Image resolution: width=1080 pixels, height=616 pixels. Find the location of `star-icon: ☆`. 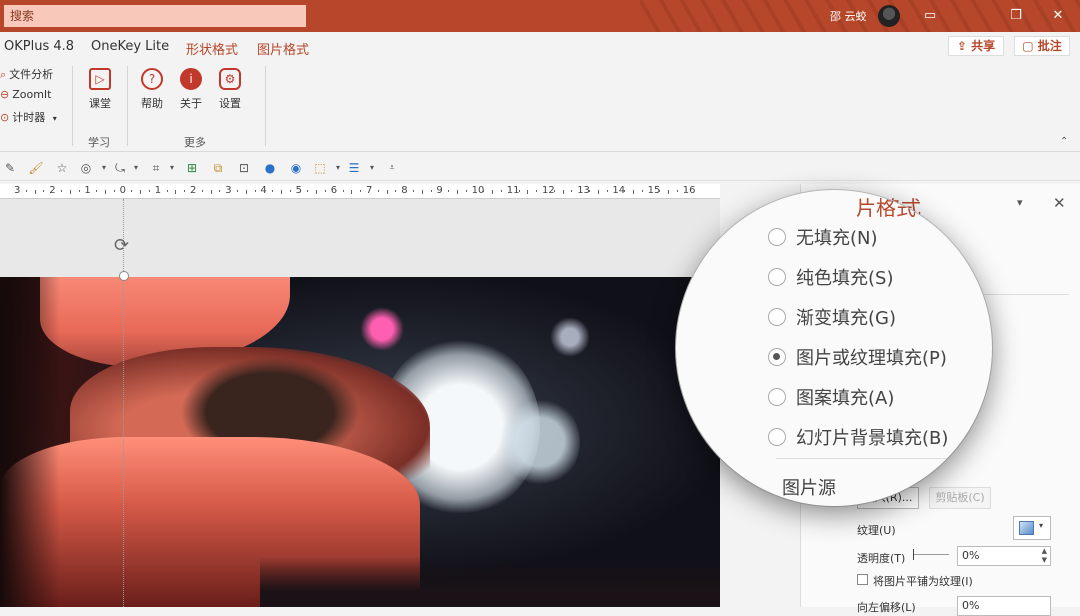

star-icon: ☆ is located at coordinates (62, 168).